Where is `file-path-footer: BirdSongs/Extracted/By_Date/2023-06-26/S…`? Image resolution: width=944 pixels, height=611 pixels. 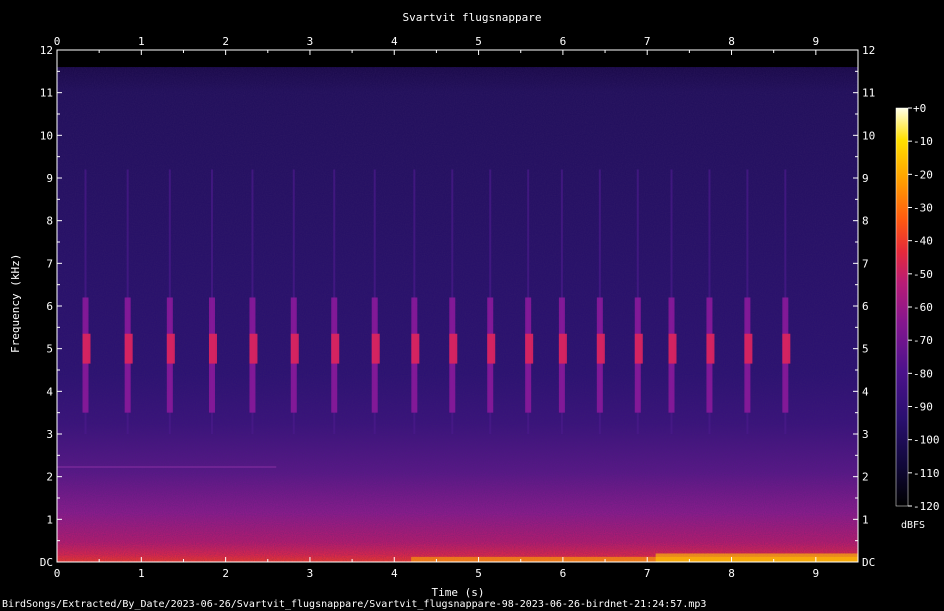 file-path-footer: BirdSongs/Extracted/By_Date/2023-06-26/S… is located at coordinates (354, 604).